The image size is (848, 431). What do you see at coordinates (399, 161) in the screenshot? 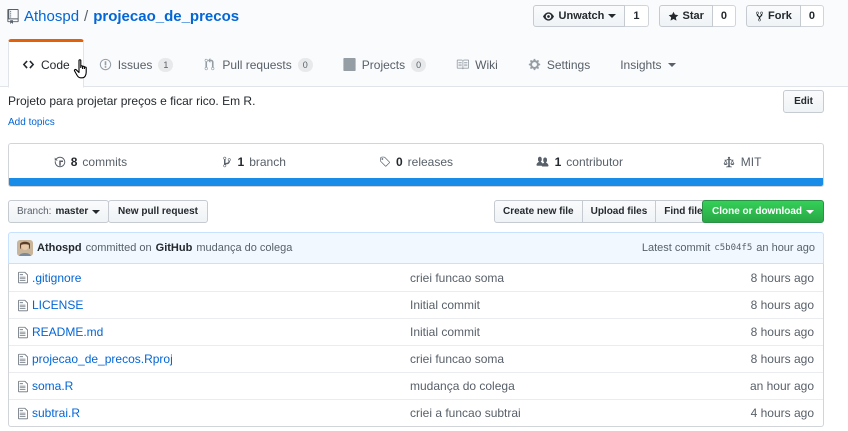
I see `releases-count: 0` at bounding box center [399, 161].